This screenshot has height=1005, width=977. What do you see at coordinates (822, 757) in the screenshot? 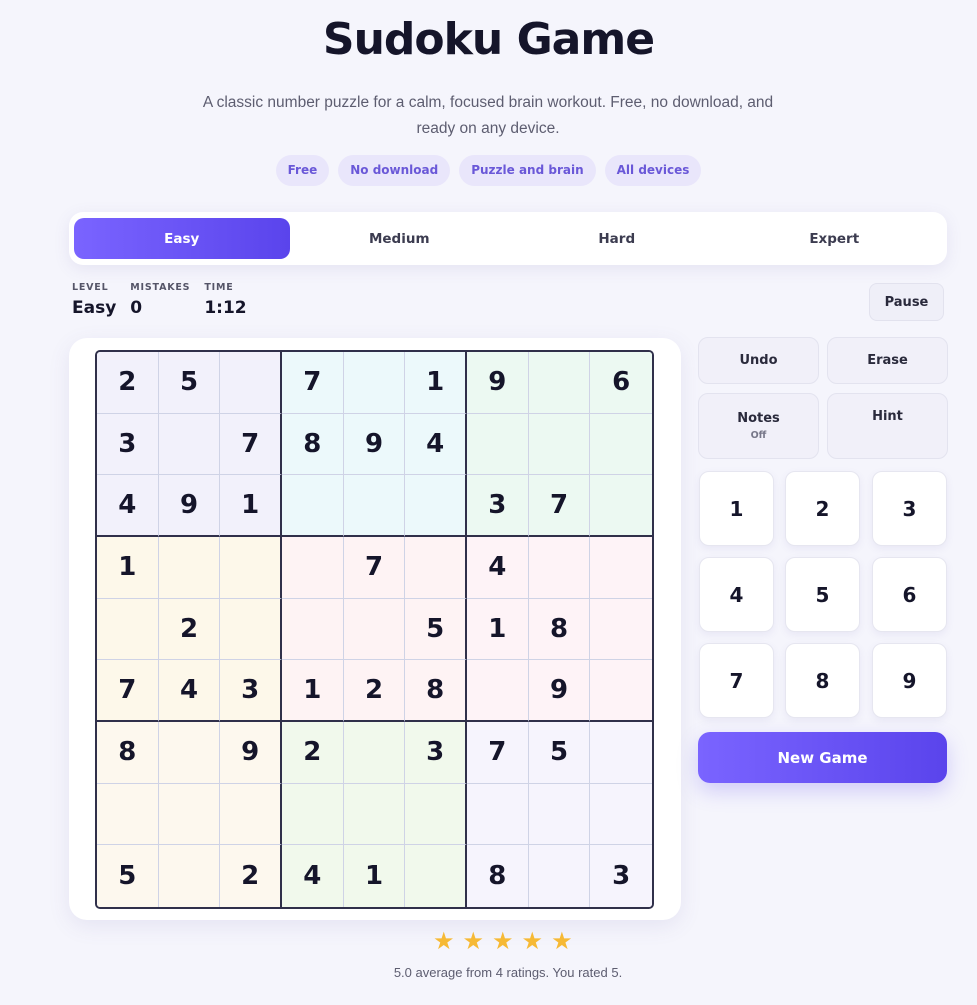
I see `new-game-button: New Game` at bounding box center [822, 757].